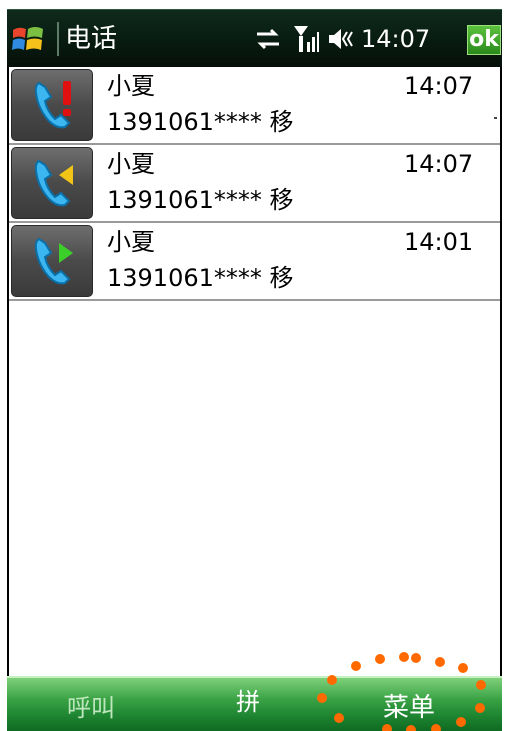 Image resolution: width=508 pixels, height=731 pixels. What do you see at coordinates (248, 702) in the screenshot?
I see `input-method-soft-key: 拼` at bounding box center [248, 702].